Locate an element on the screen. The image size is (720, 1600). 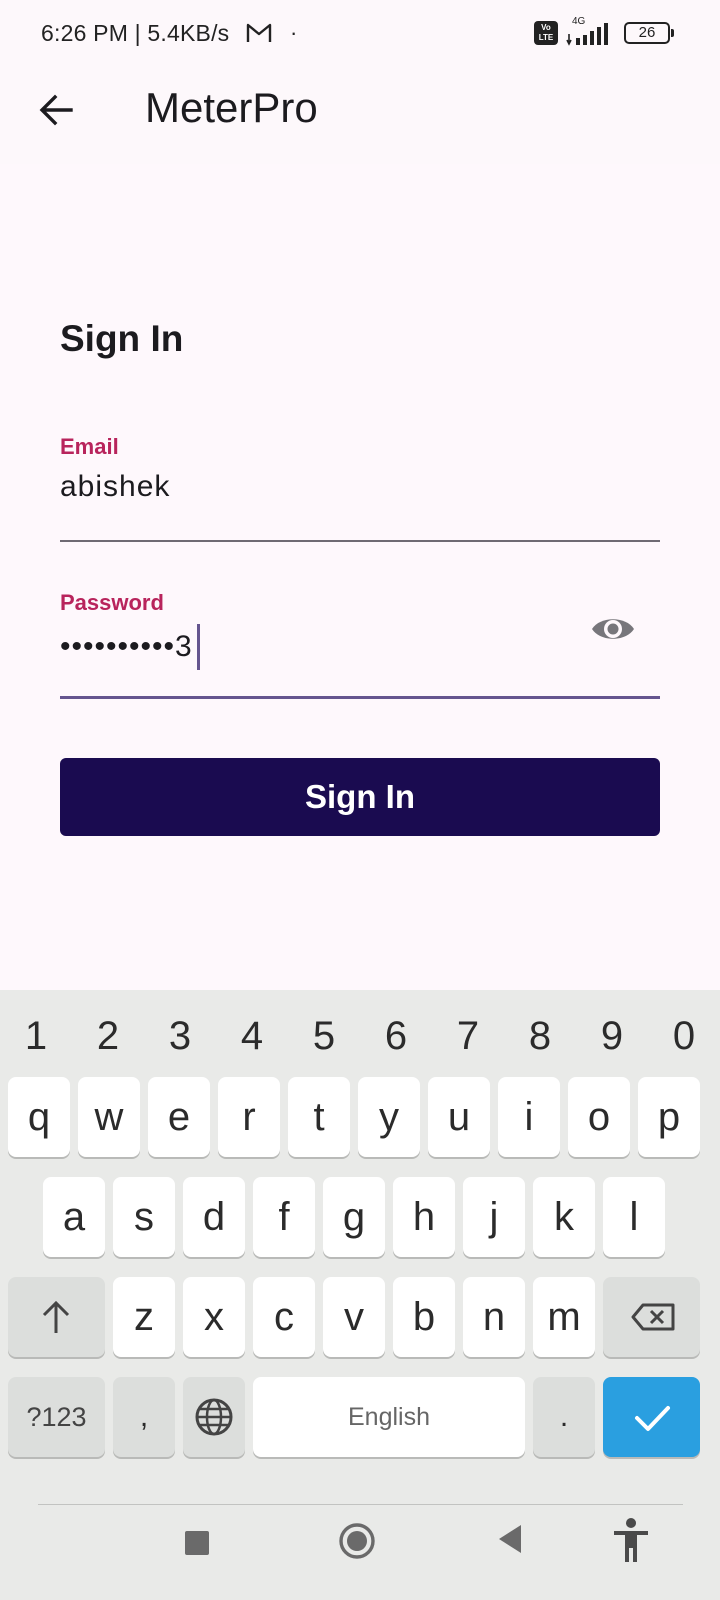
key-c: c is located at coordinates (284, 1317).